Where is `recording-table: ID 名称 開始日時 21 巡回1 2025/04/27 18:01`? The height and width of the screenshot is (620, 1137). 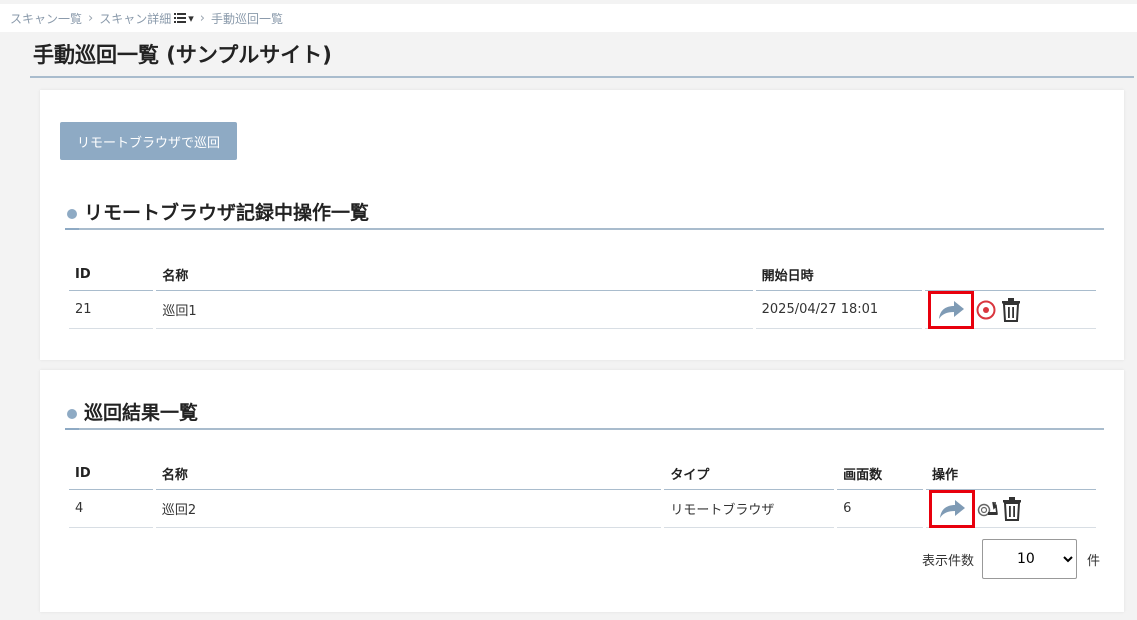 recording-table: ID 名称 開始日時 21 巡回1 2025/04/27 18:01 is located at coordinates (582, 293).